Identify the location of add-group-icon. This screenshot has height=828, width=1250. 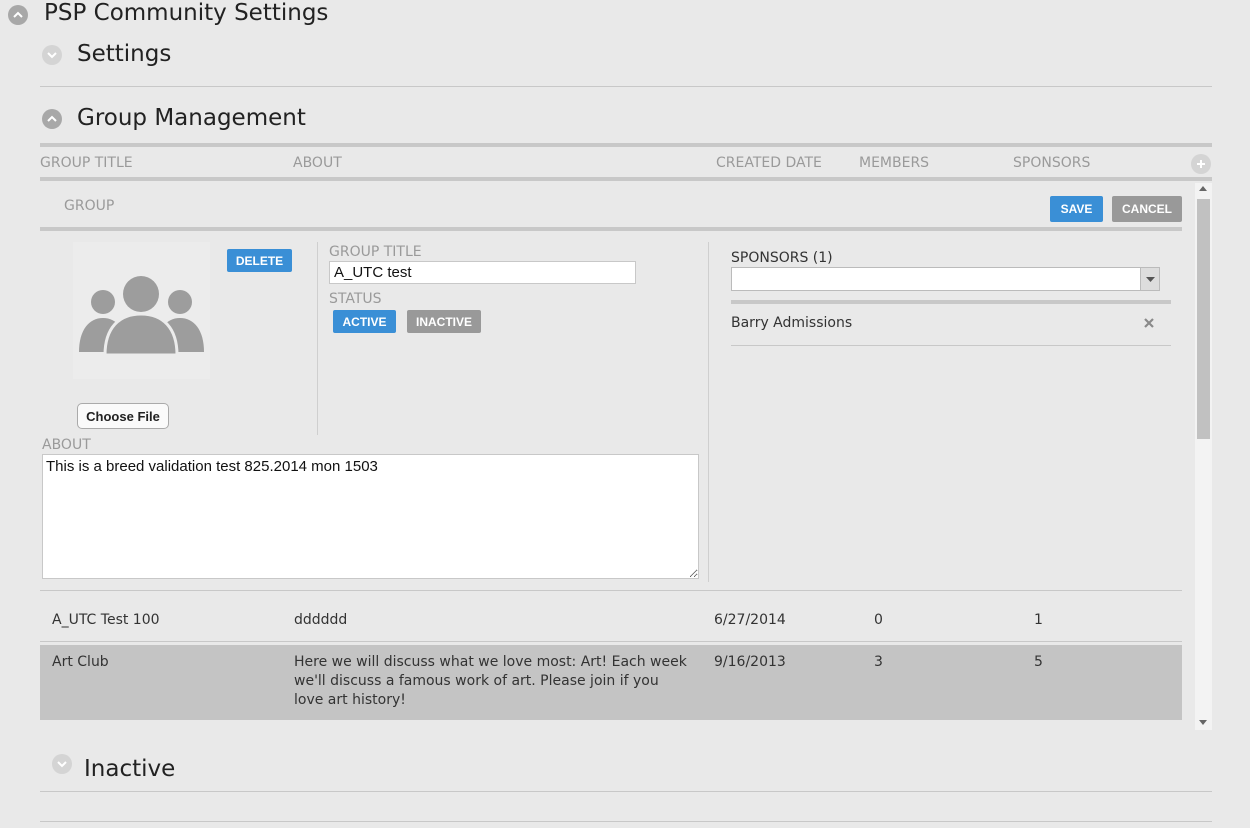
(1201, 164).